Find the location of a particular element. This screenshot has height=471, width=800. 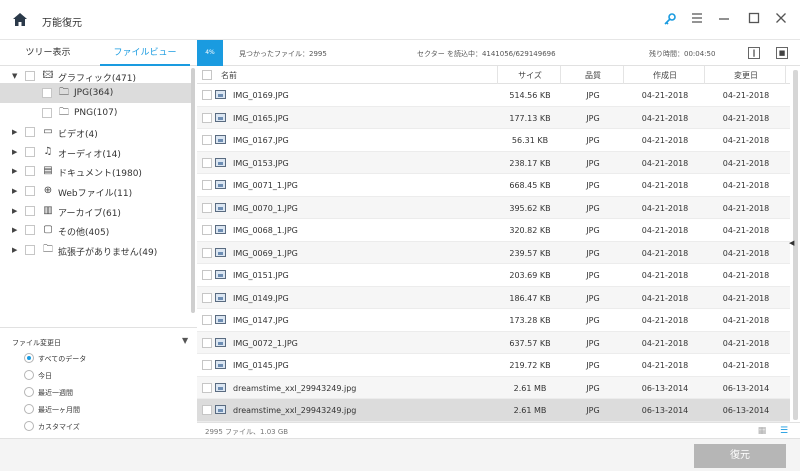

app-title: 万能復元 is located at coordinates (62, 23).